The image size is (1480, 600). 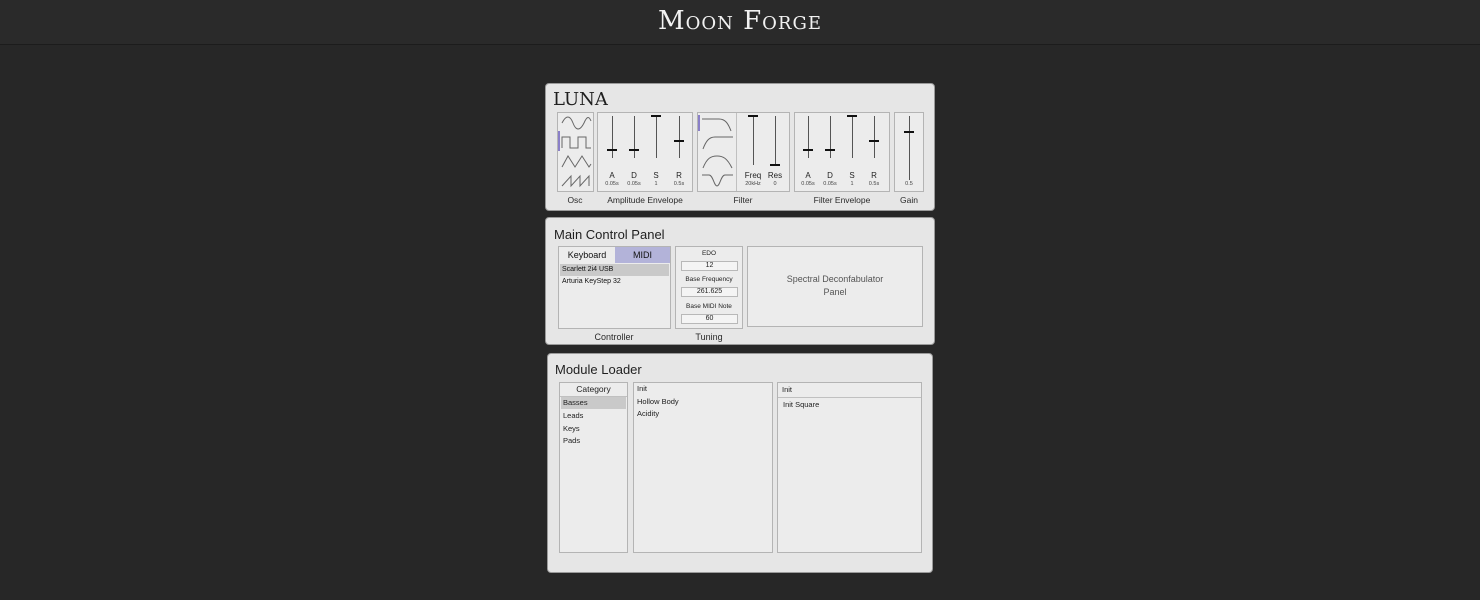 I want to click on base-frequency-input: 261.625, so click(x=709, y=292).